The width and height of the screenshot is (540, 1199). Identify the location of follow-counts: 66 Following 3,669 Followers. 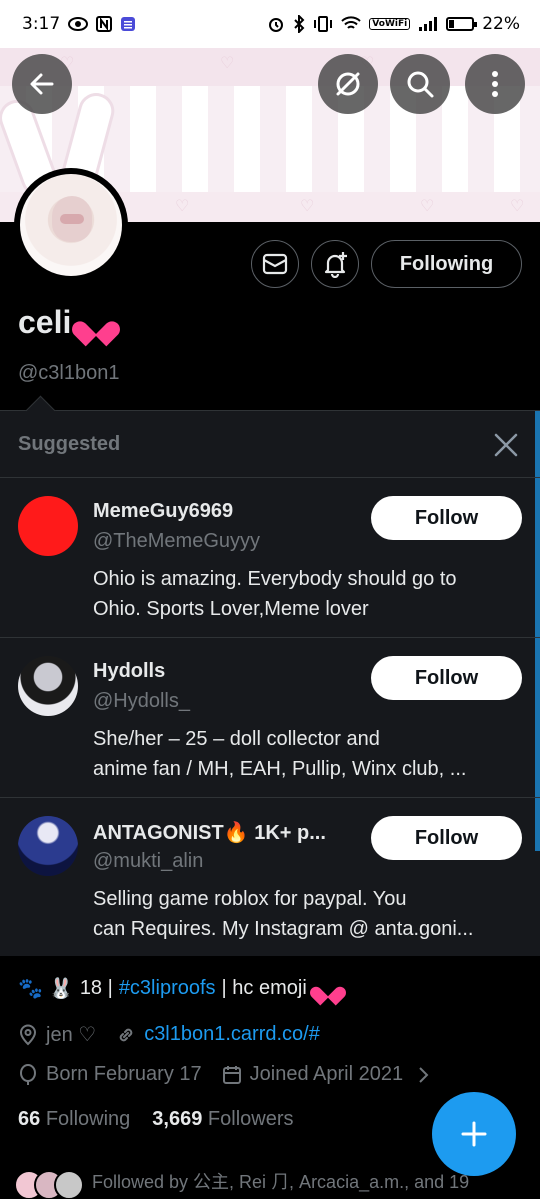
(156, 1119).